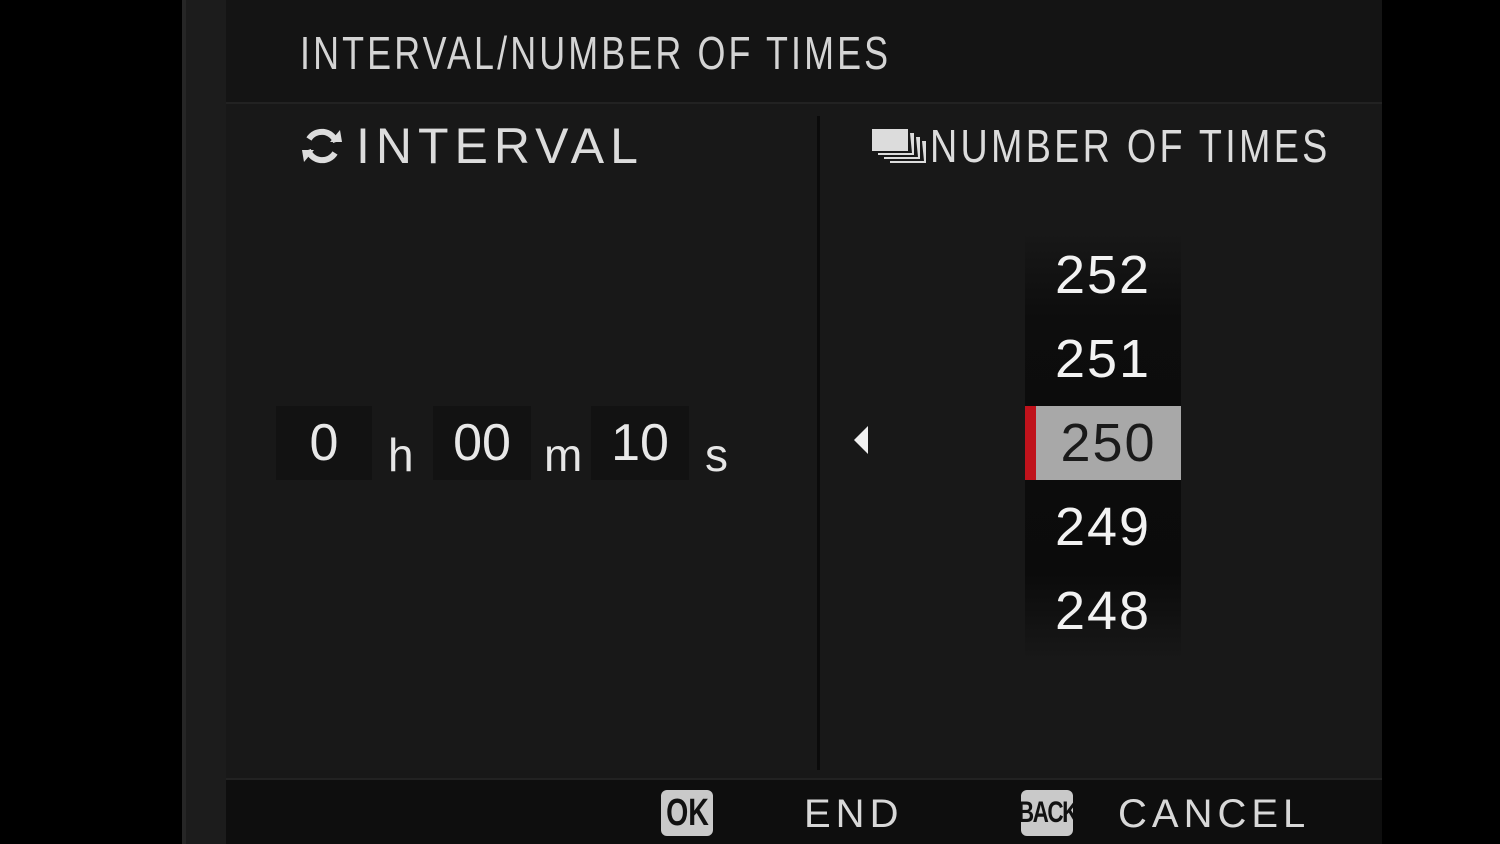 The height and width of the screenshot is (844, 1500). I want to click on hours-field: 0, so click(324, 443).